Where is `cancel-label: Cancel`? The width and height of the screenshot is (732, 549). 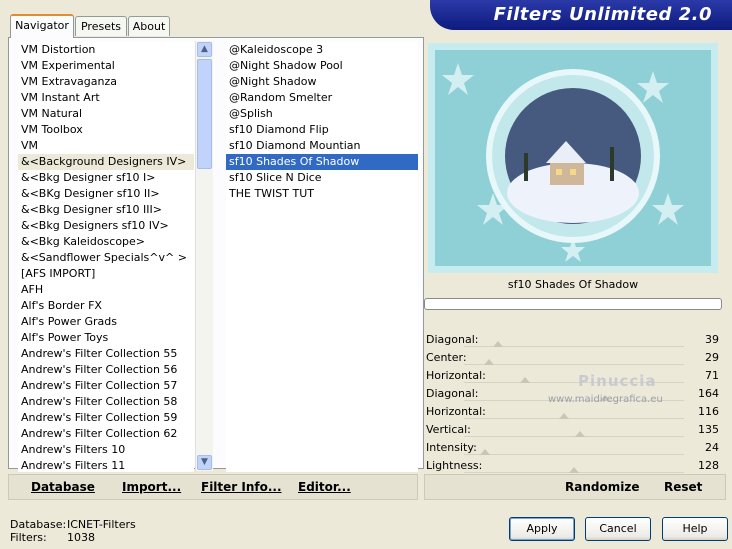 cancel-label: Cancel is located at coordinates (618, 528).